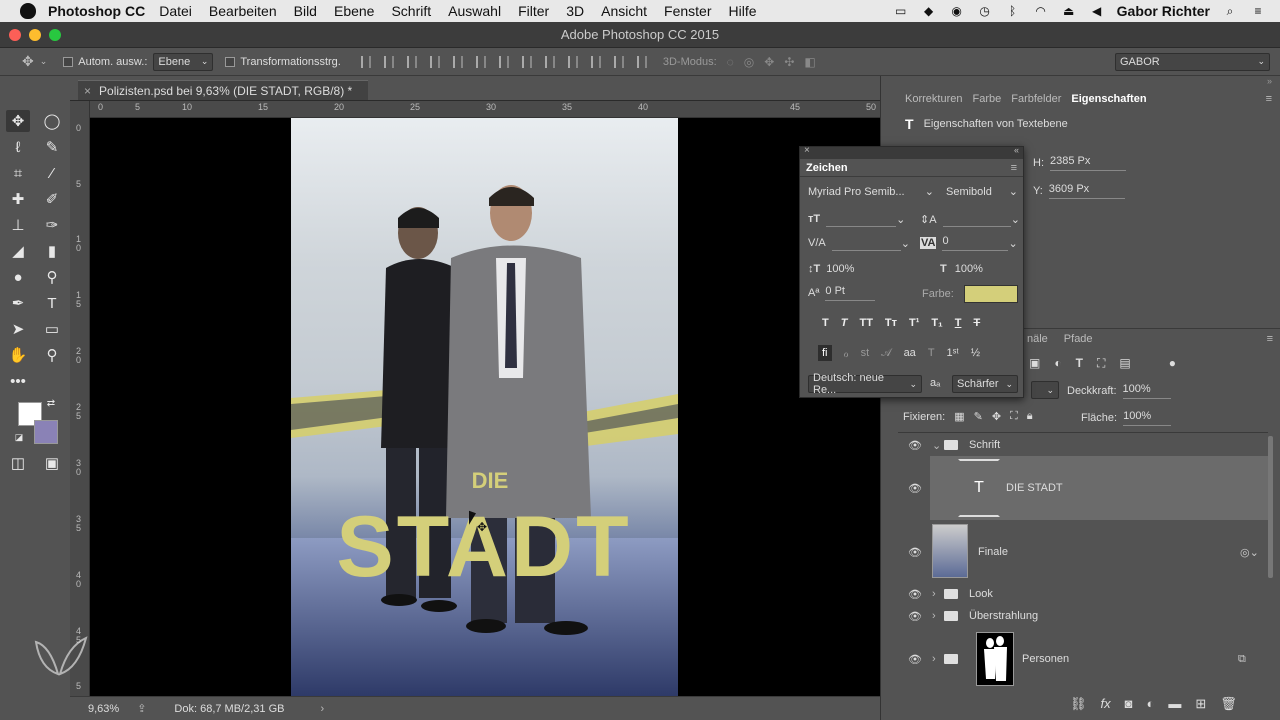 The height and width of the screenshot is (720, 1280). Describe the element at coordinates (52, 277) in the screenshot. I see `dodge-tool-icon: ⚲` at that location.